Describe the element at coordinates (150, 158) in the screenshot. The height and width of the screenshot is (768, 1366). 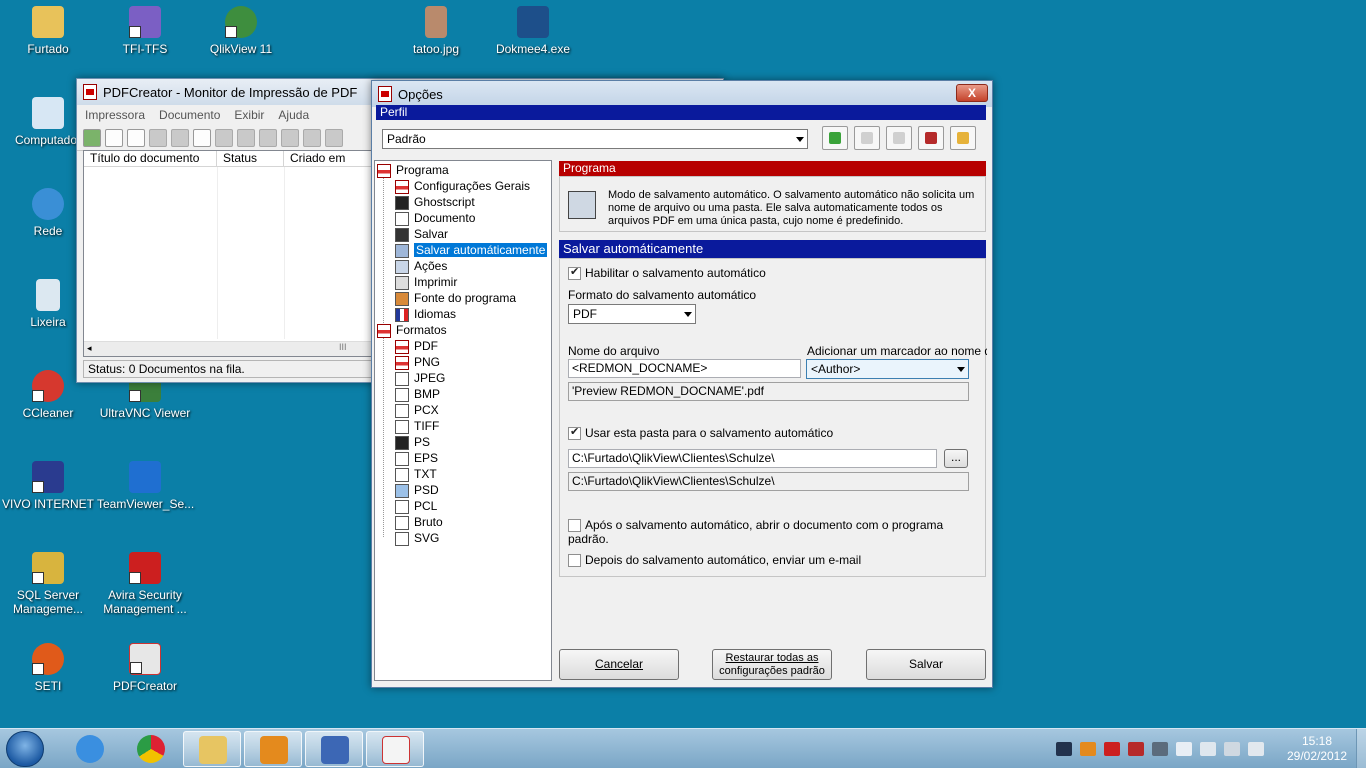
I see `column-header-title: Título do documento` at that location.